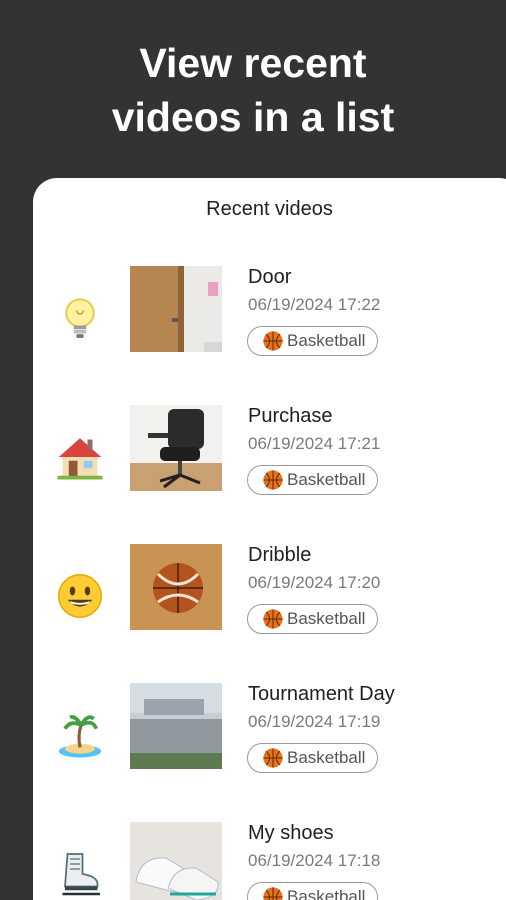 This screenshot has width=506, height=900. Describe the element at coordinates (80, 318) in the screenshot. I see `light-bulb-icon` at that location.